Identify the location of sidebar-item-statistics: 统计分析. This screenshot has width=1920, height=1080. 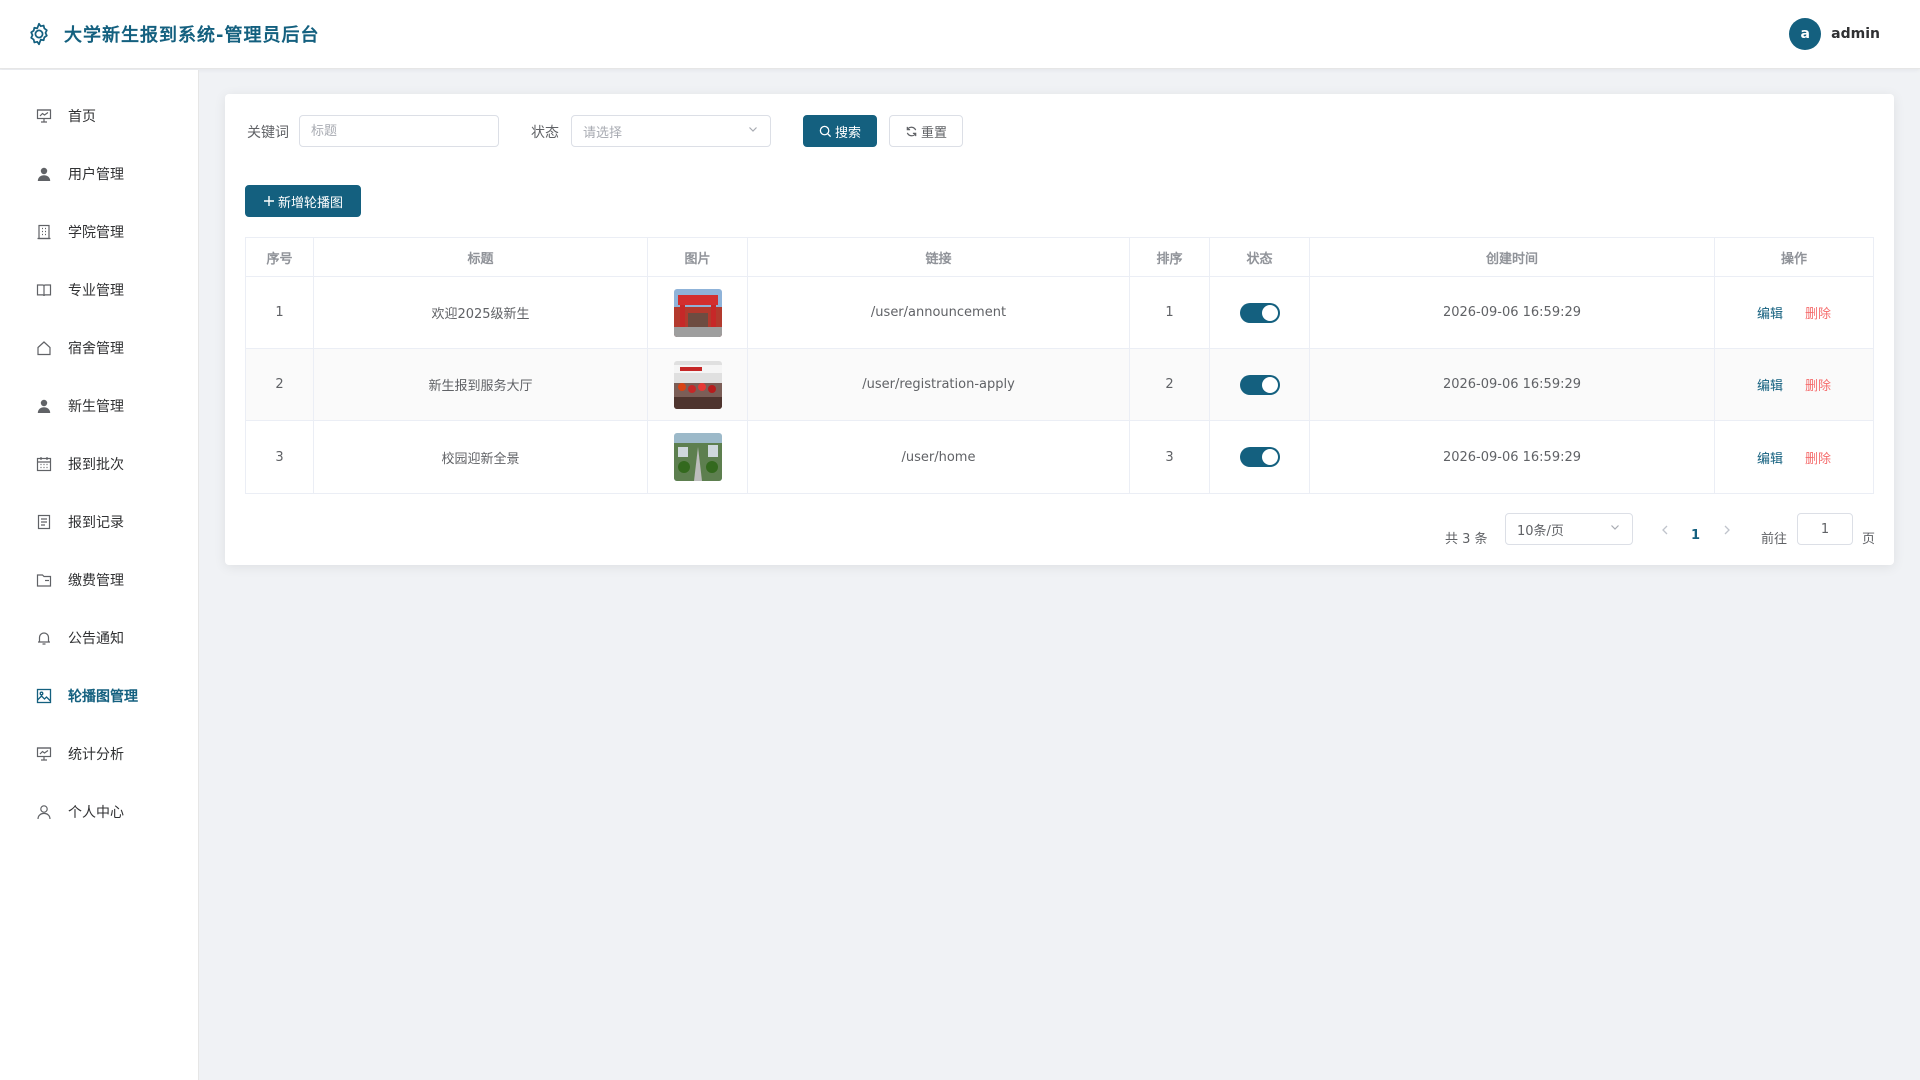
(99, 754).